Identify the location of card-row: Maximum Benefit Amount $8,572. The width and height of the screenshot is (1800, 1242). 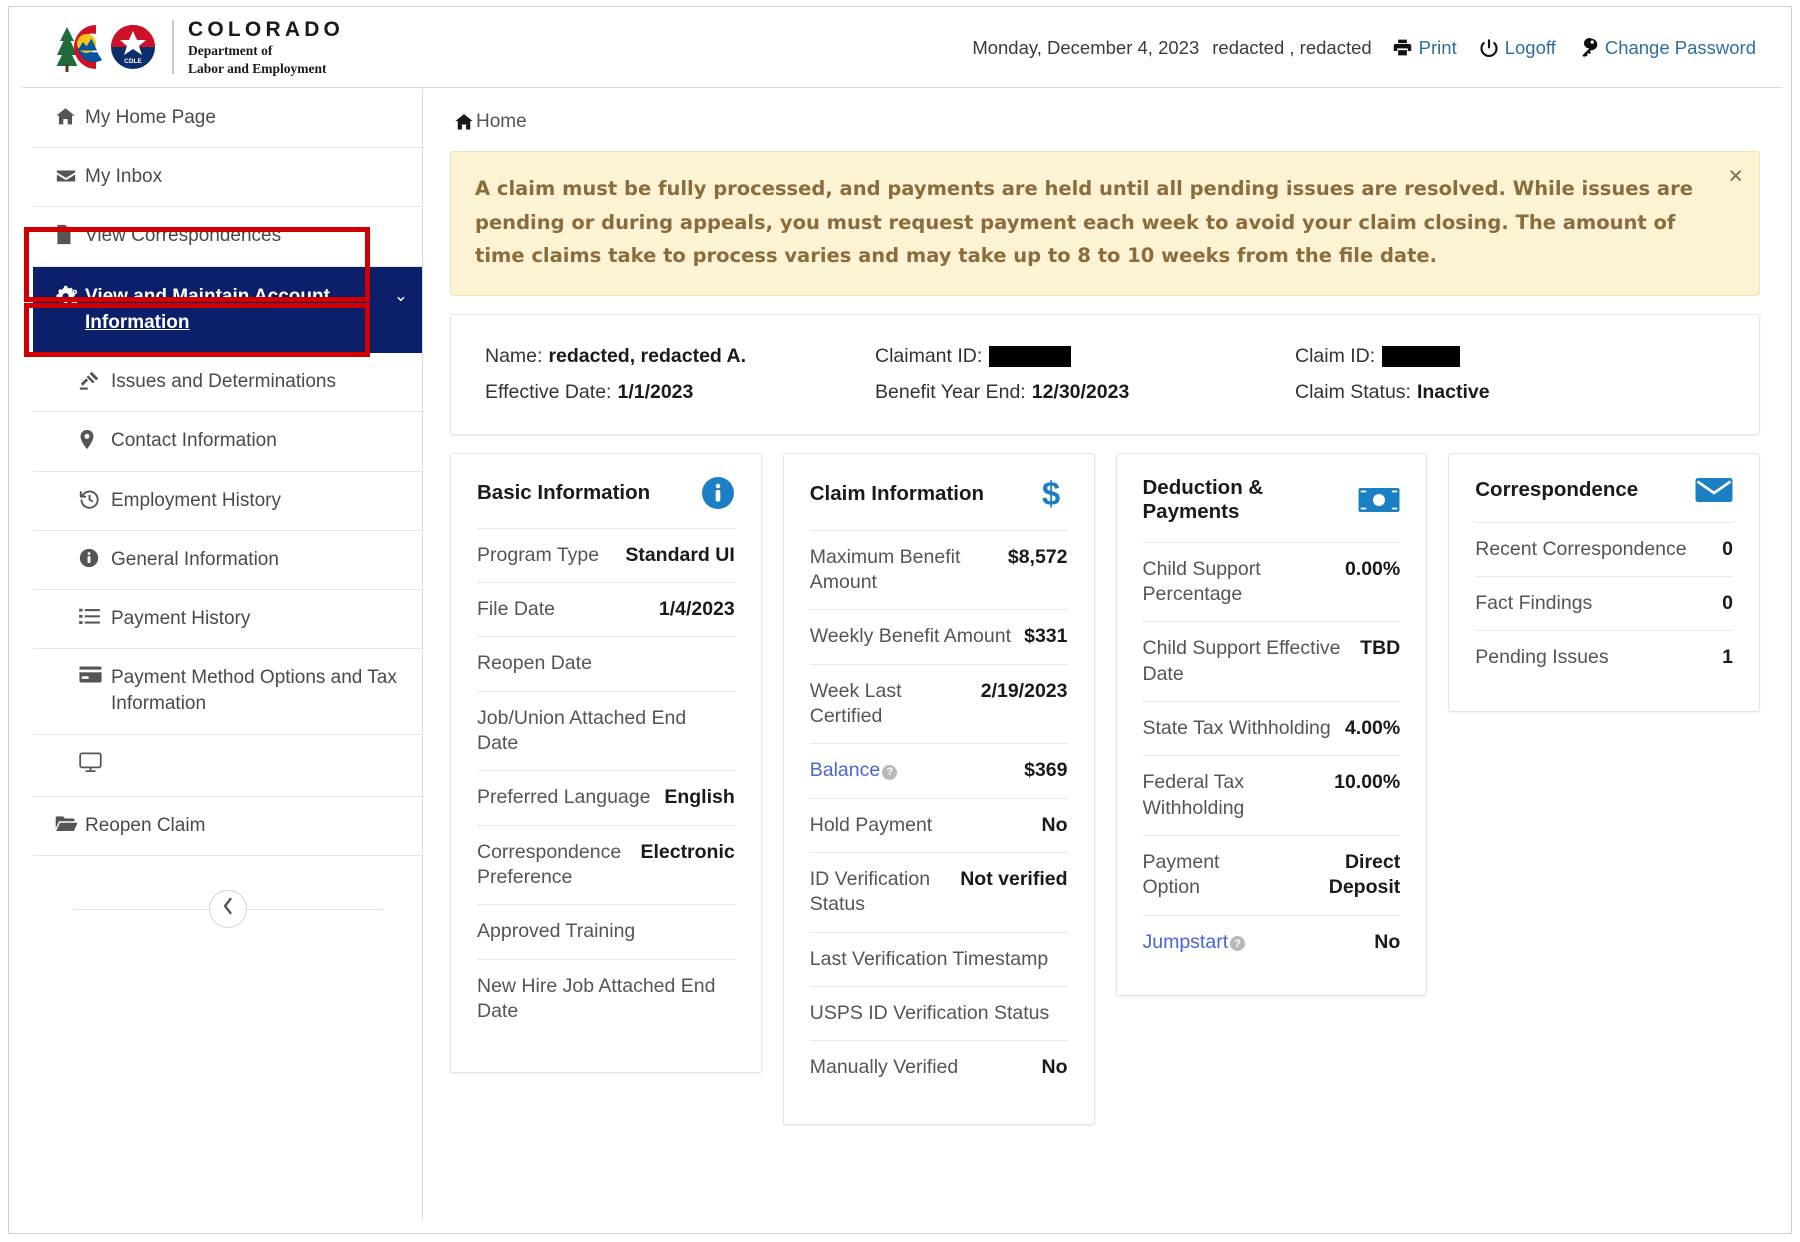
(938, 569).